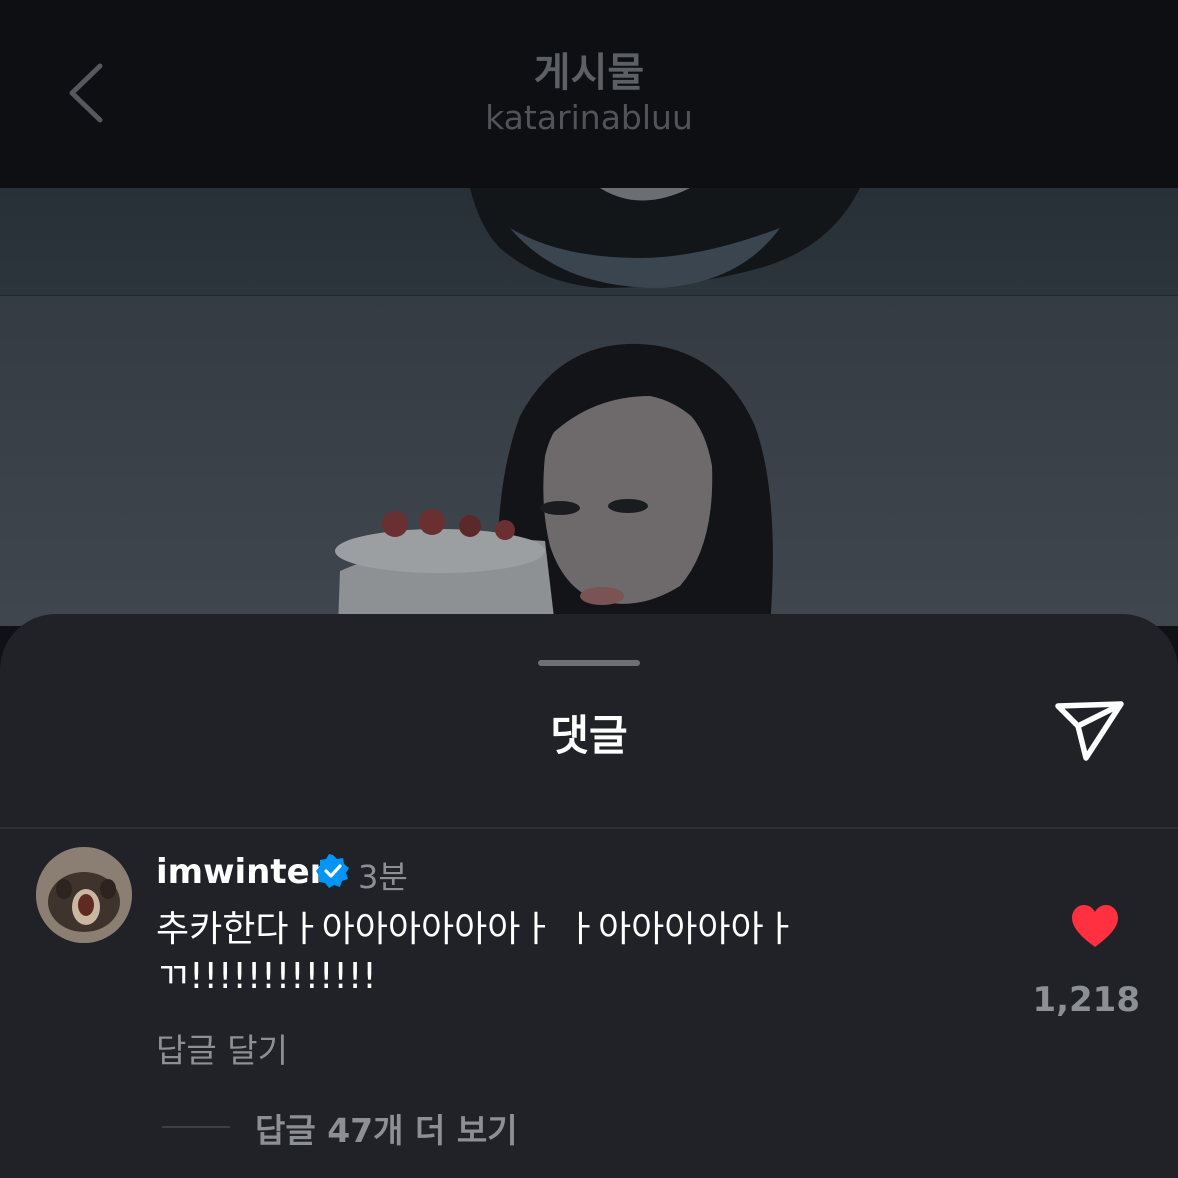 This screenshot has width=1178, height=1178. I want to click on reply-button: 답글 달기, so click(222, 1048).